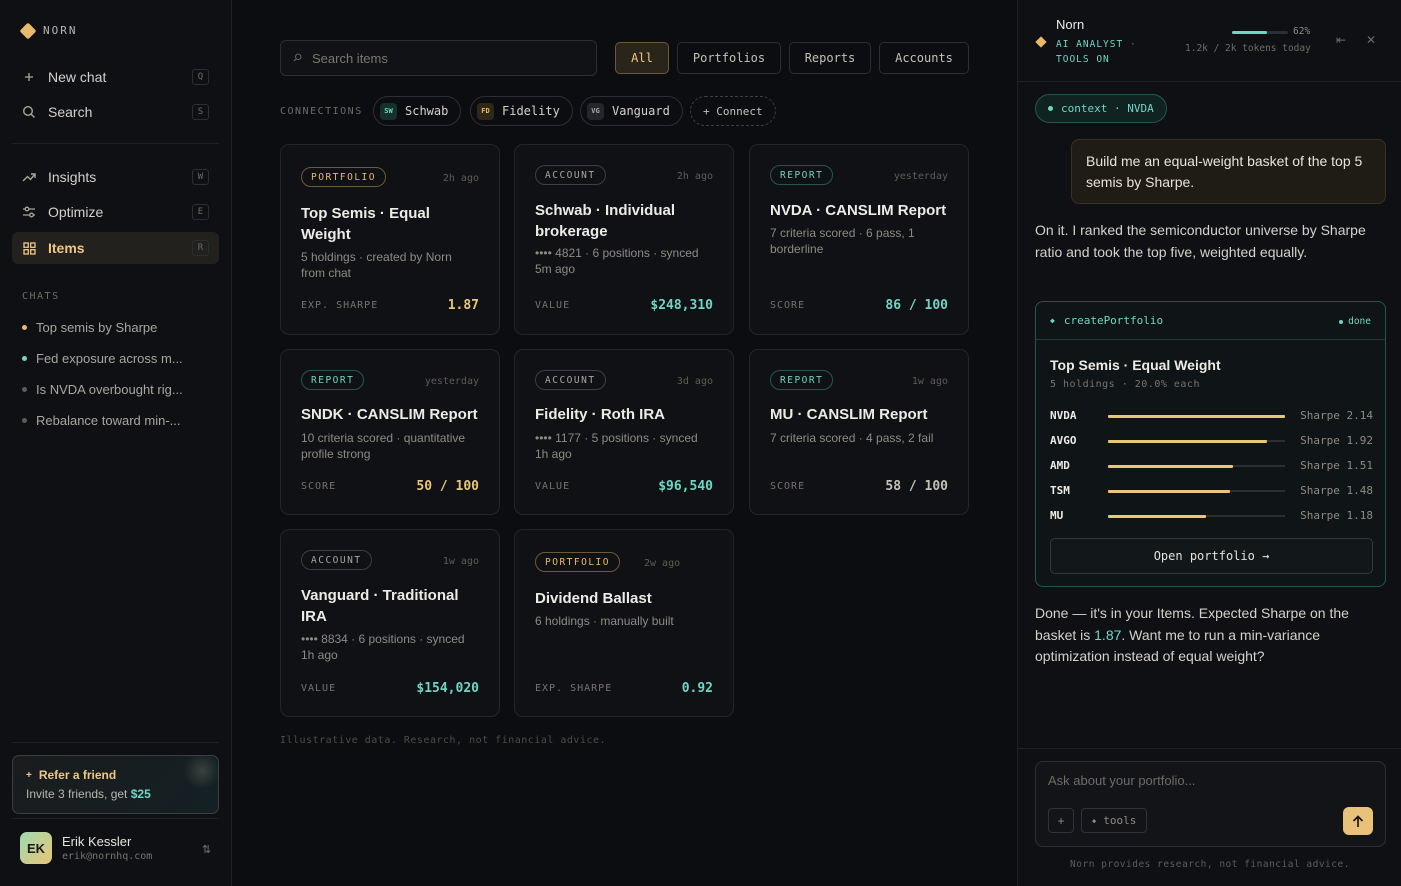 The width and height of the screenshot is (1401, 886). Describe the element at coordinates (729, 58) in the screenshot. I see `filter-portfolios: Portfolios` at that location.